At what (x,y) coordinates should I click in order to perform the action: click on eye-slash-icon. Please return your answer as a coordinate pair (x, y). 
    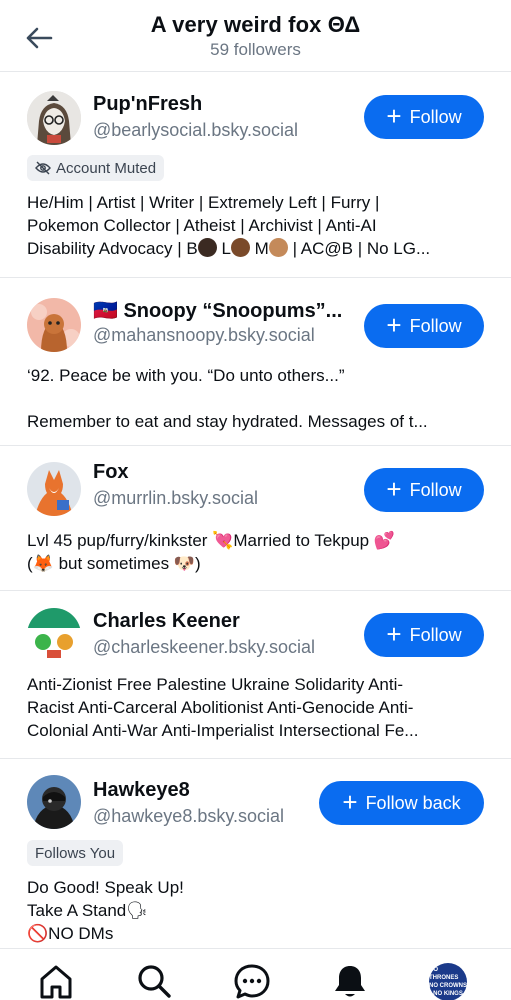
    Looking at the image, I should click on (43, 168).